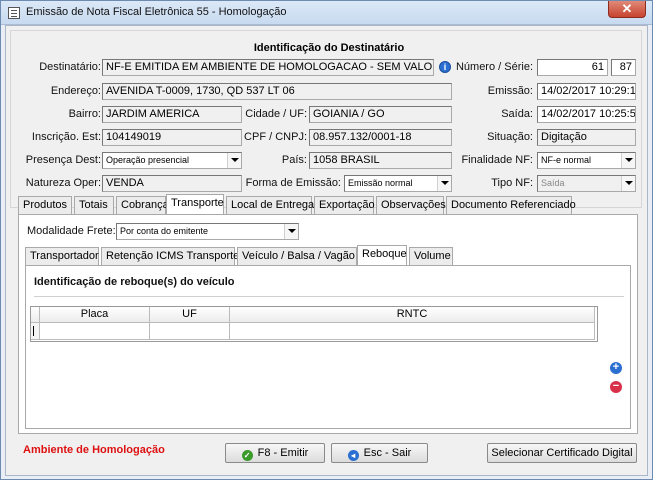 The height and width of the screenshot is (480, 653). I want to click on row-cursor-icon, so click(33, 331).